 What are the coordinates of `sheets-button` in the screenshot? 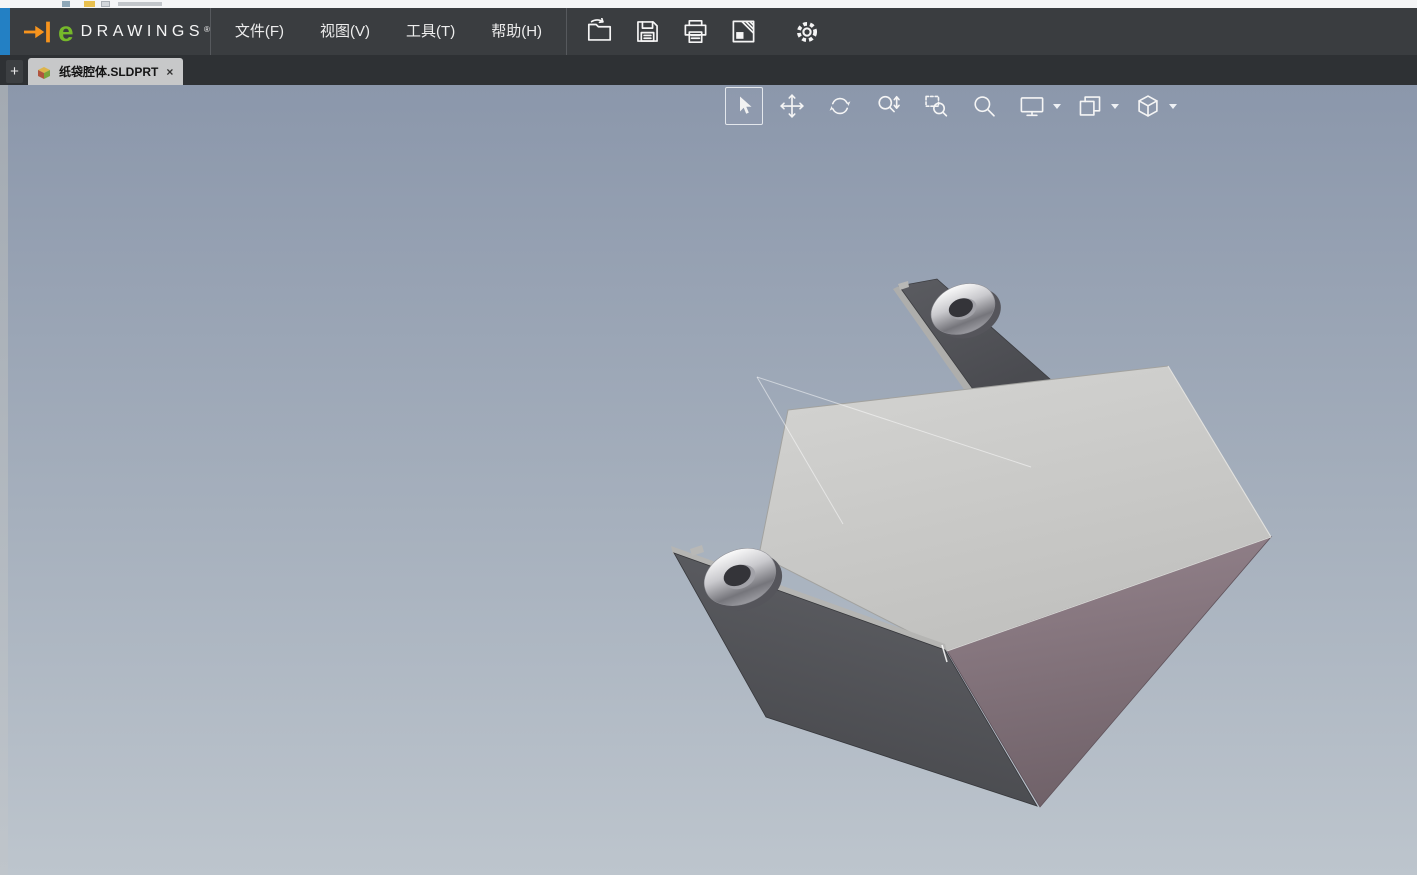 It's located at (1090, 106).